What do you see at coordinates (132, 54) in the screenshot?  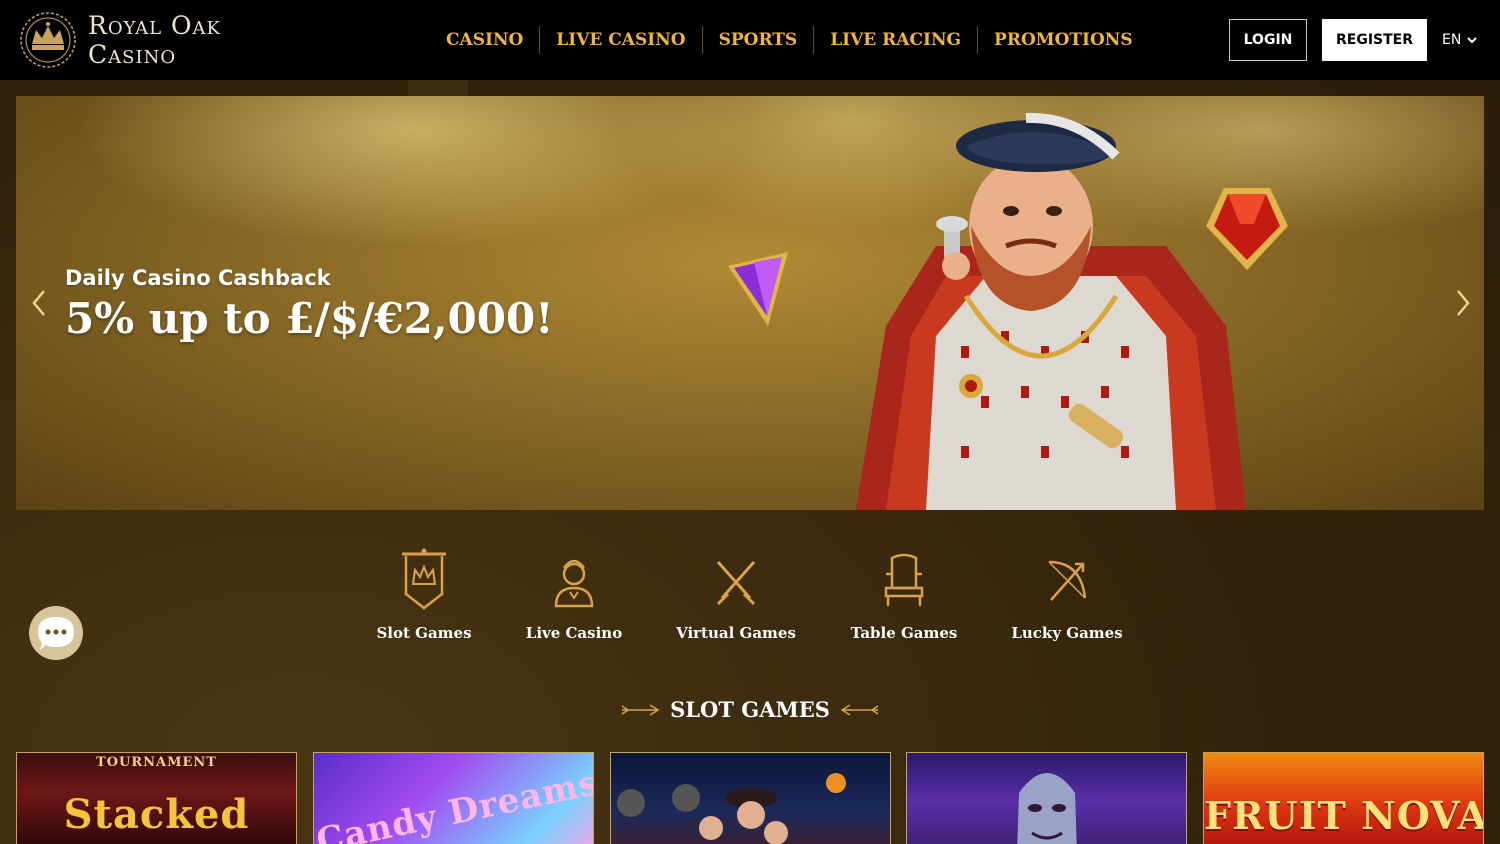 I see `logo-line-2: Casino` at bounding box center [132, 54].